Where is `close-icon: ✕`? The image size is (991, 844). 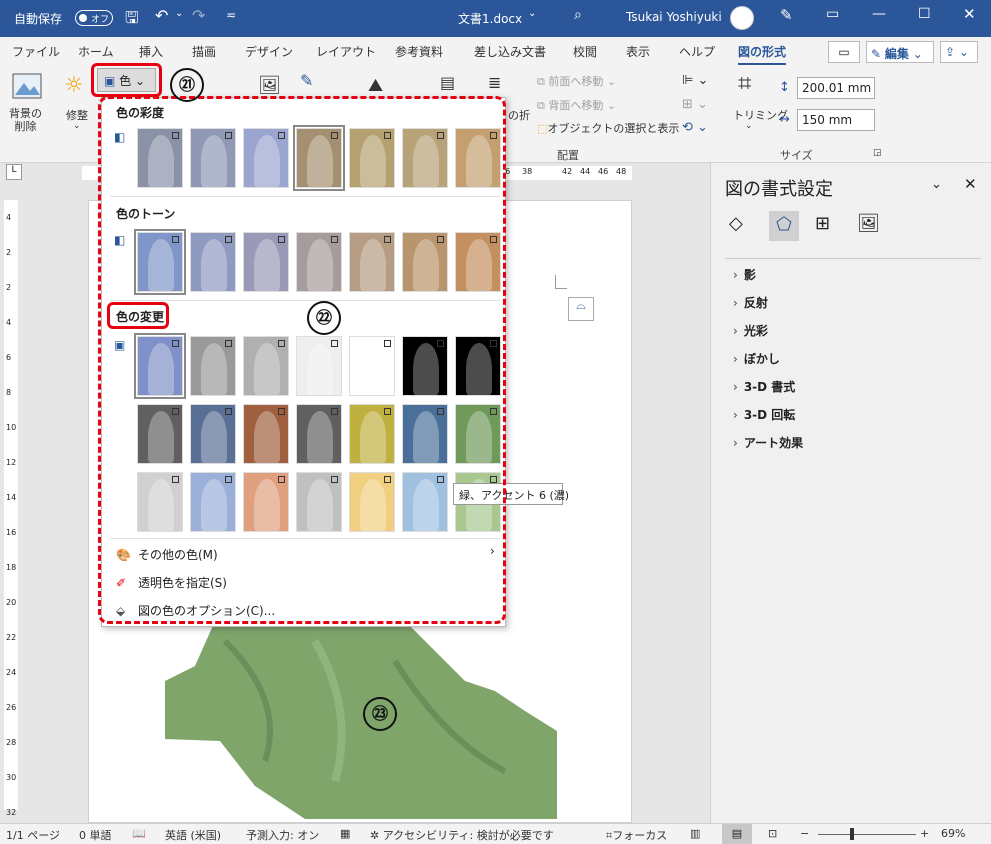
close-icon: ✕ is located at coordinates (969, 14).